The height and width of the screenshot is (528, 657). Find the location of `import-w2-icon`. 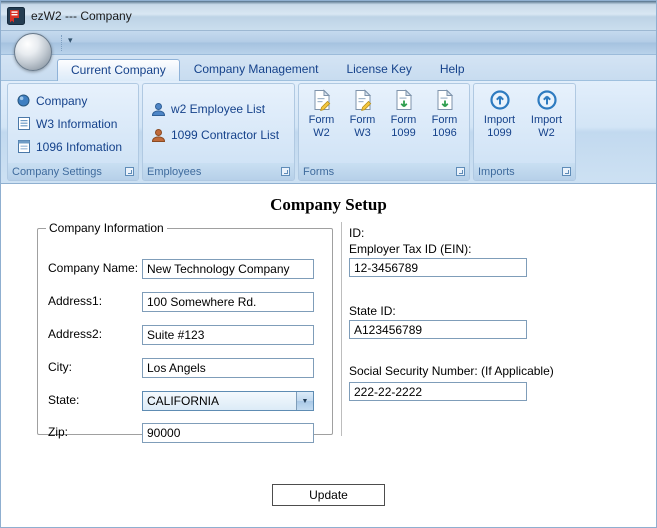

import-w2-icon is located at coordinates (547, 101).